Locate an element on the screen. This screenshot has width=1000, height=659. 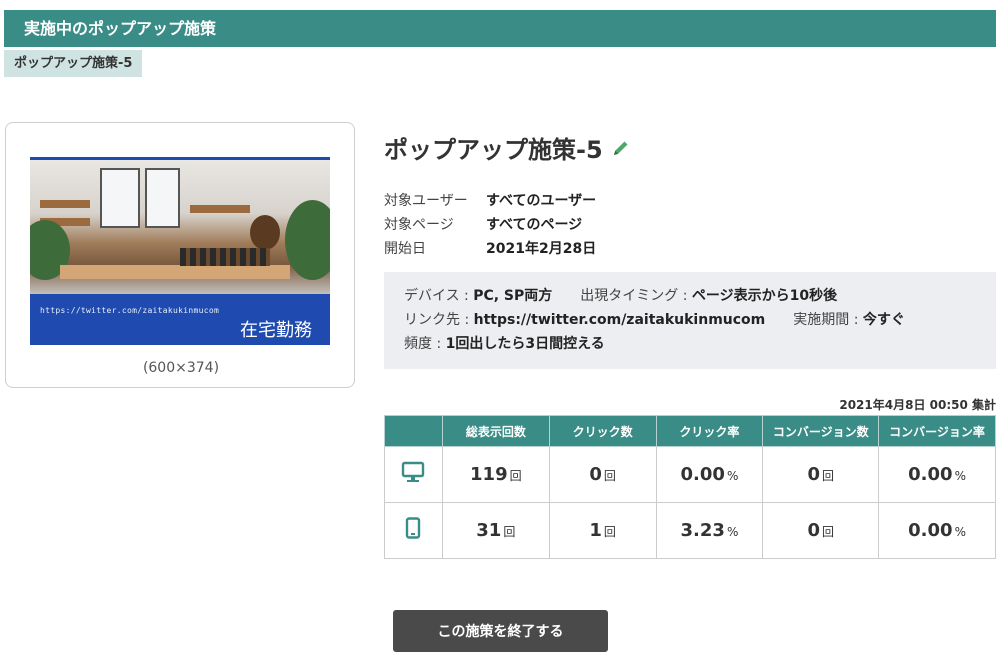
ctr-cell: 0.00% is located at coordinates (709, 474).